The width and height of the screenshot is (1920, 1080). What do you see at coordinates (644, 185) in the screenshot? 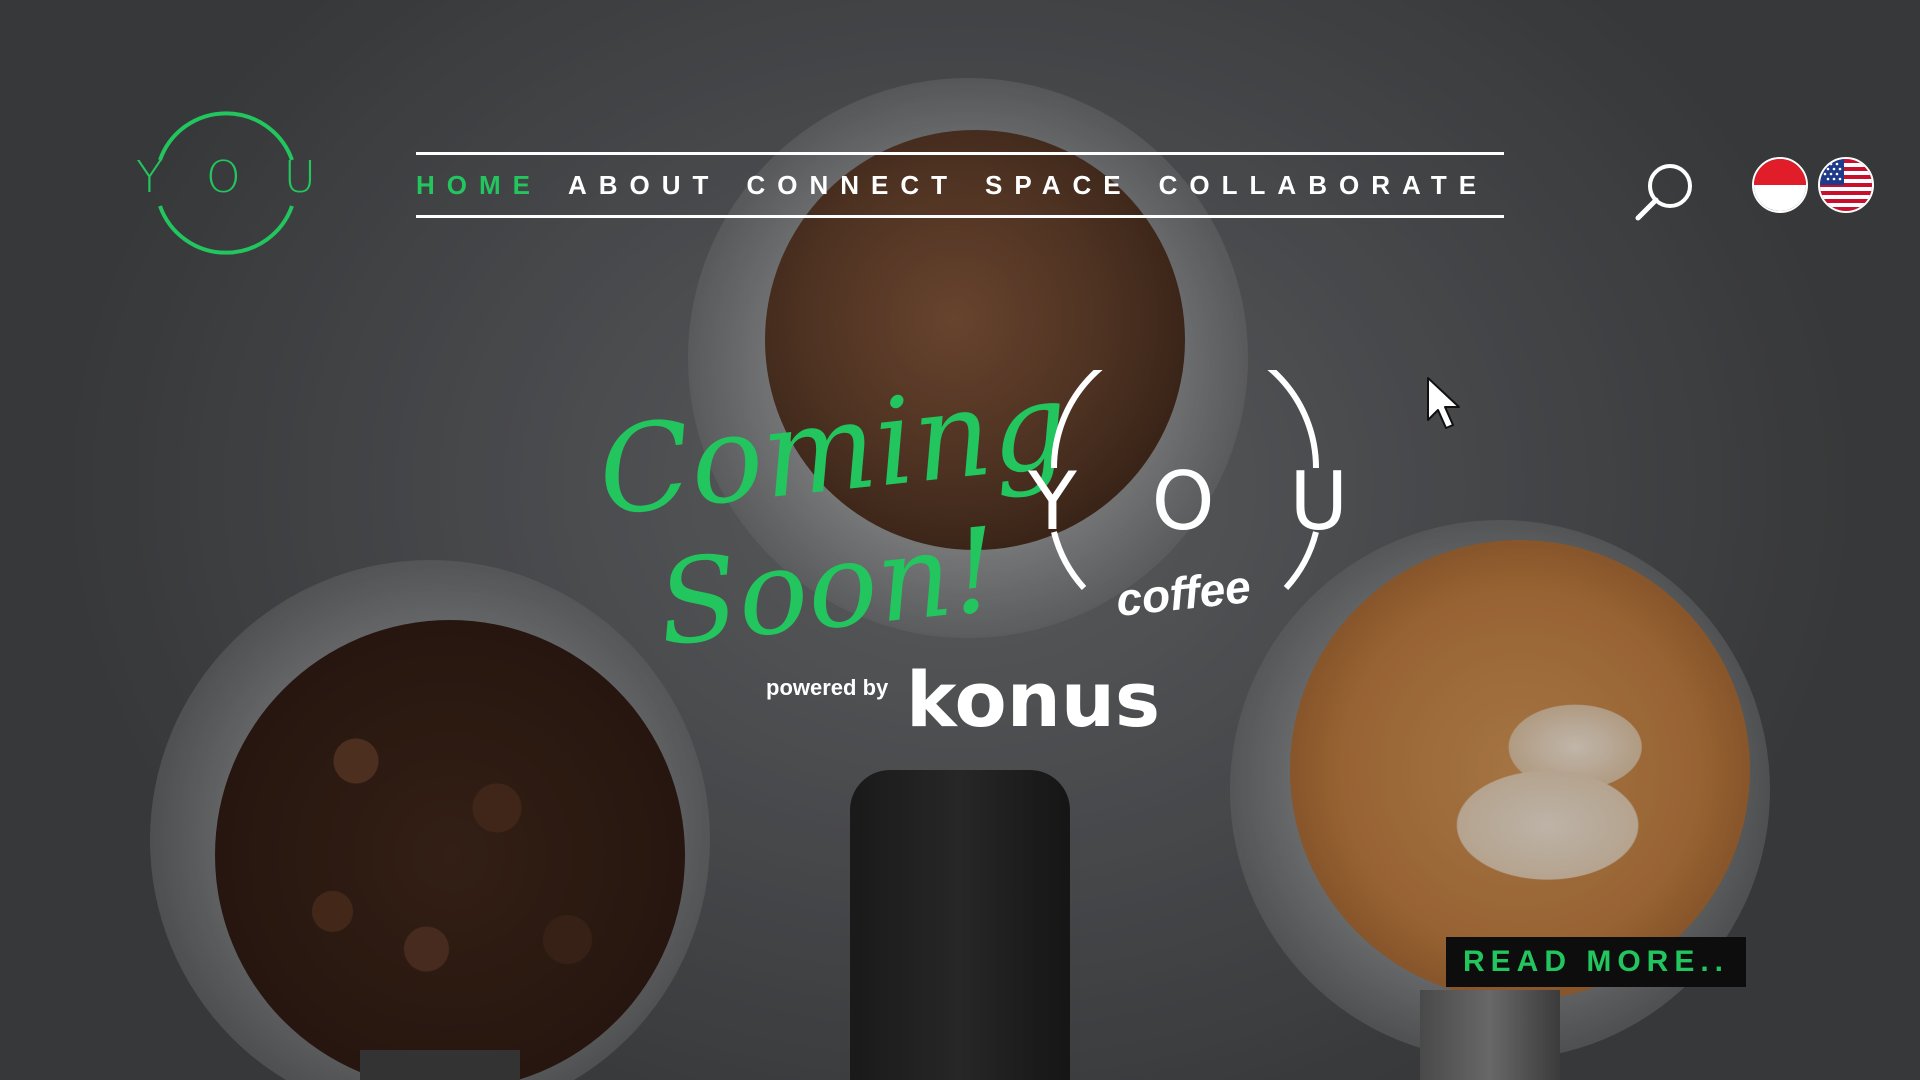
I see `nav-item-about: ABOUT` at bounding box center [644, 185].